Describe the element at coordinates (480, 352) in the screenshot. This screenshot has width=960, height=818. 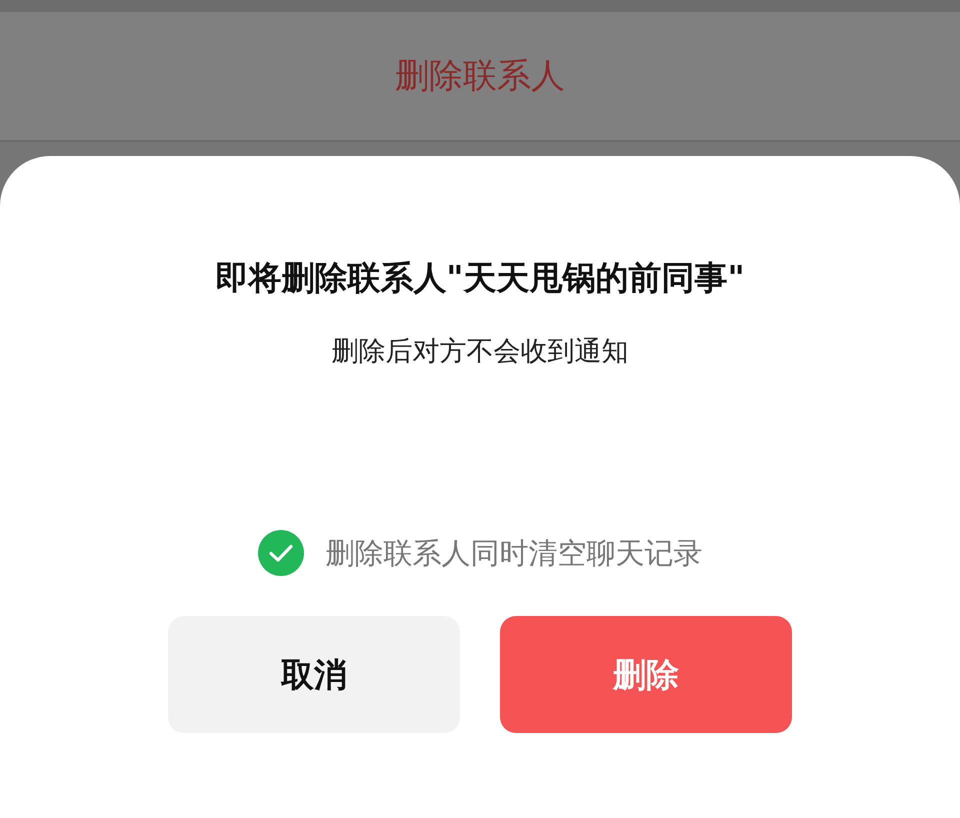
I see `dialog-message: 删除后对方不会收到通知` at that location.